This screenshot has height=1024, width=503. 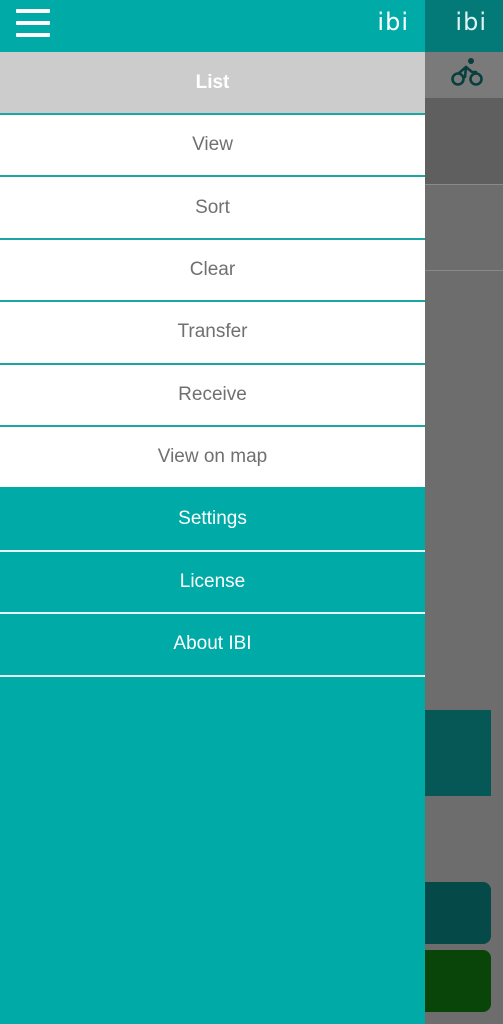 I want to click on menu-item-license: License, so click(x=212, y=581).